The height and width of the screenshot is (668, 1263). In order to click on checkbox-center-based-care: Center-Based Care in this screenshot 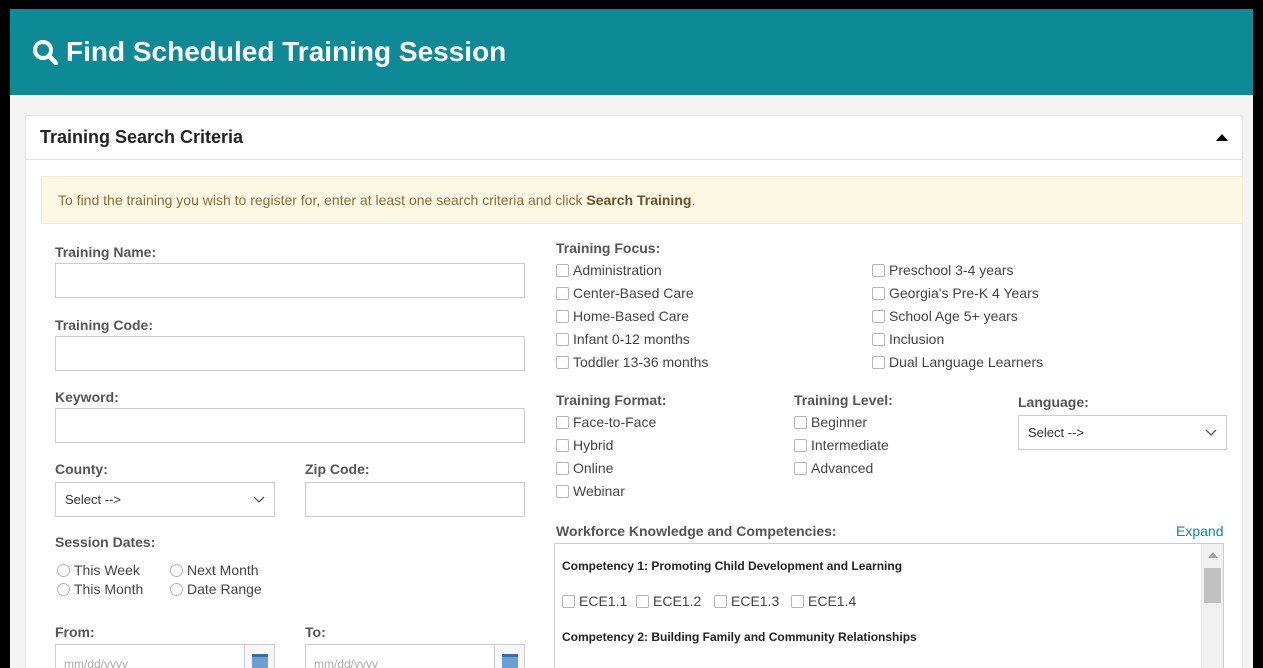, I will do `click(625, 293)`.